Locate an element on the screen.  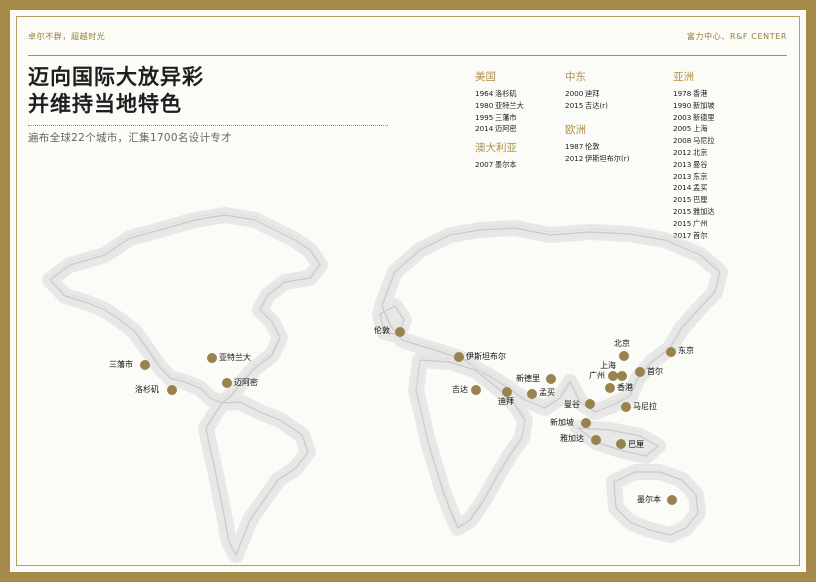
city-label-shanghai: 上海 is located at coordinates (608, 365).